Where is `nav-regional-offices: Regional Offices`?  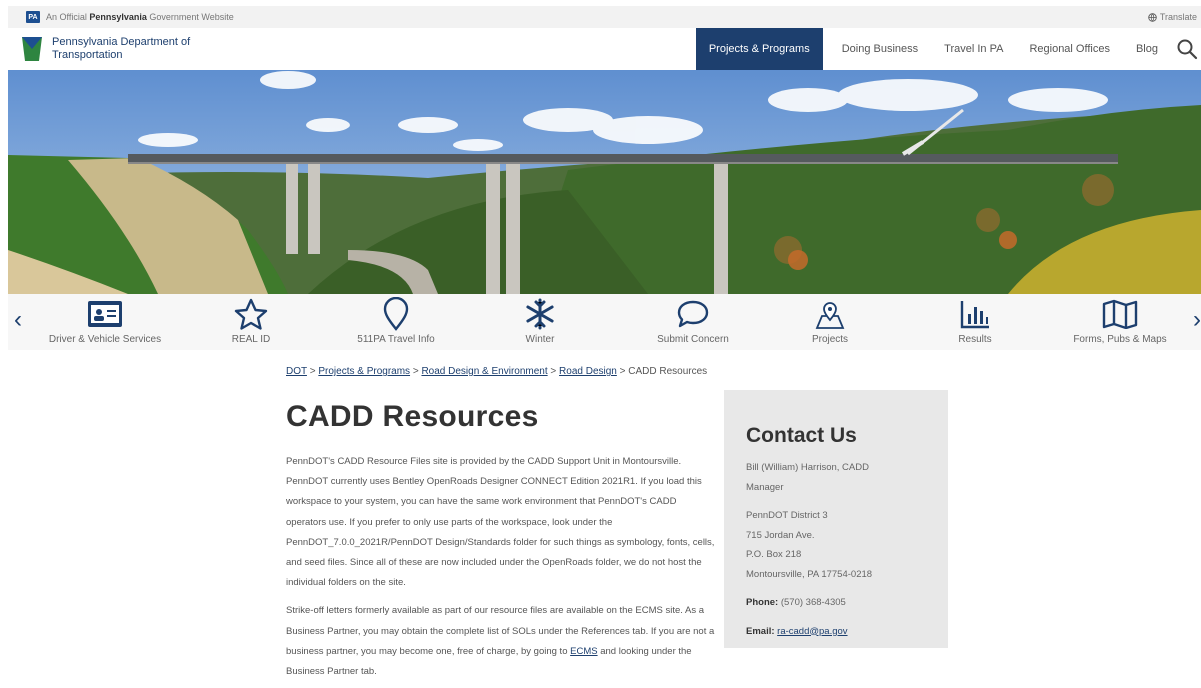
nav-regional-offices: Regional Offices is located at coordinates (1069, 49).